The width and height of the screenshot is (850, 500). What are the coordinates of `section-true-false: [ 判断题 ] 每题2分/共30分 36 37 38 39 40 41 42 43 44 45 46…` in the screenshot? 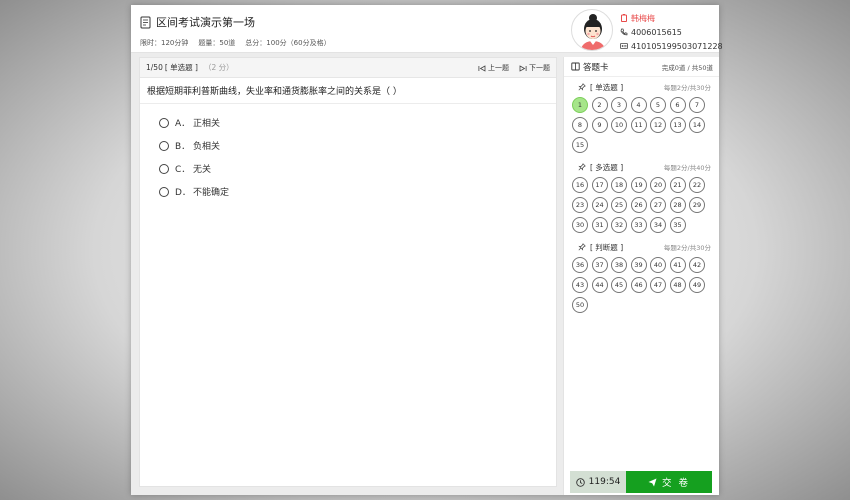 It's located at (641, 277).